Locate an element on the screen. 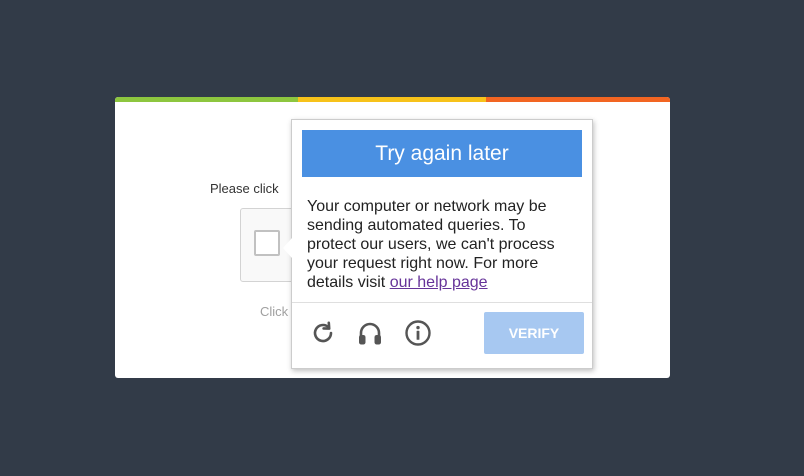  error-banner: Try again later is located at coordinates (442, 153).